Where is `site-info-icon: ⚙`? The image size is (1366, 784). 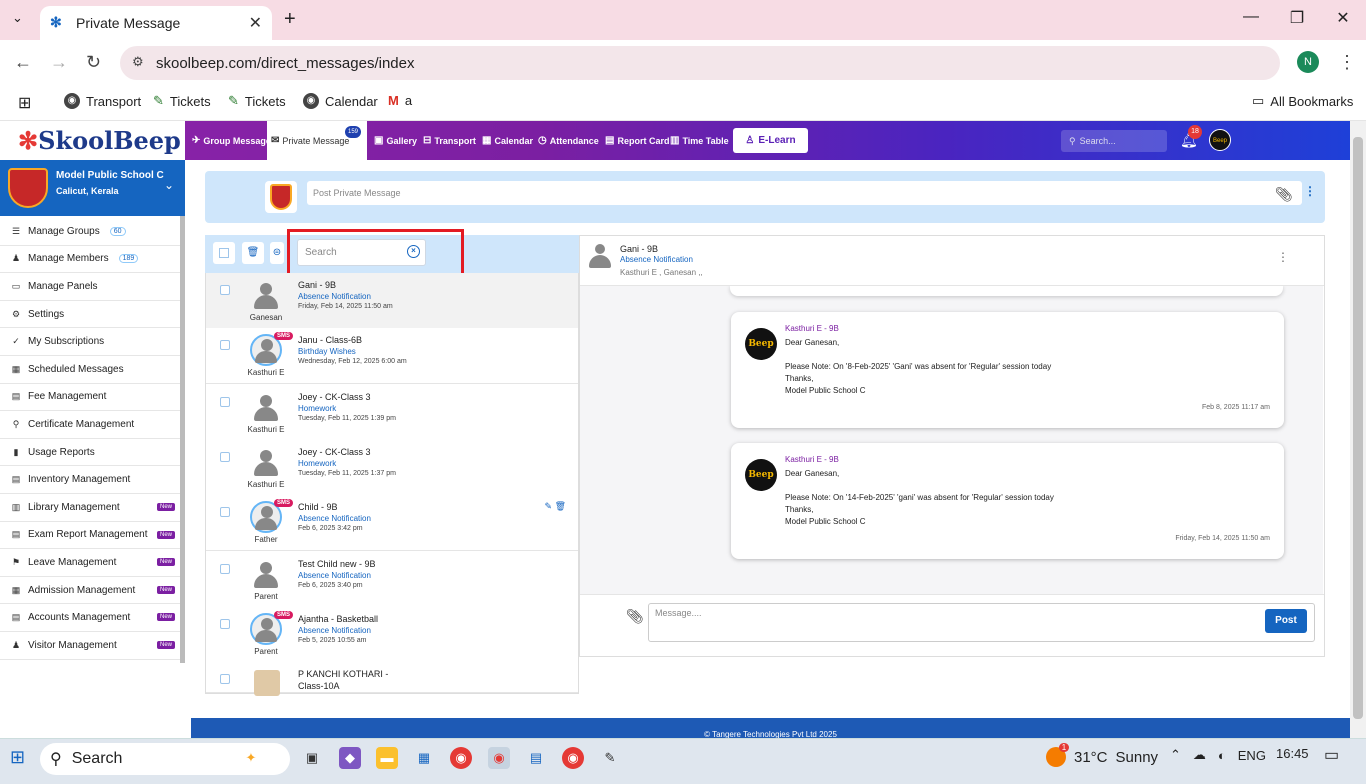
site-info-icon: ⚙ is located at coordinates (138, 62).